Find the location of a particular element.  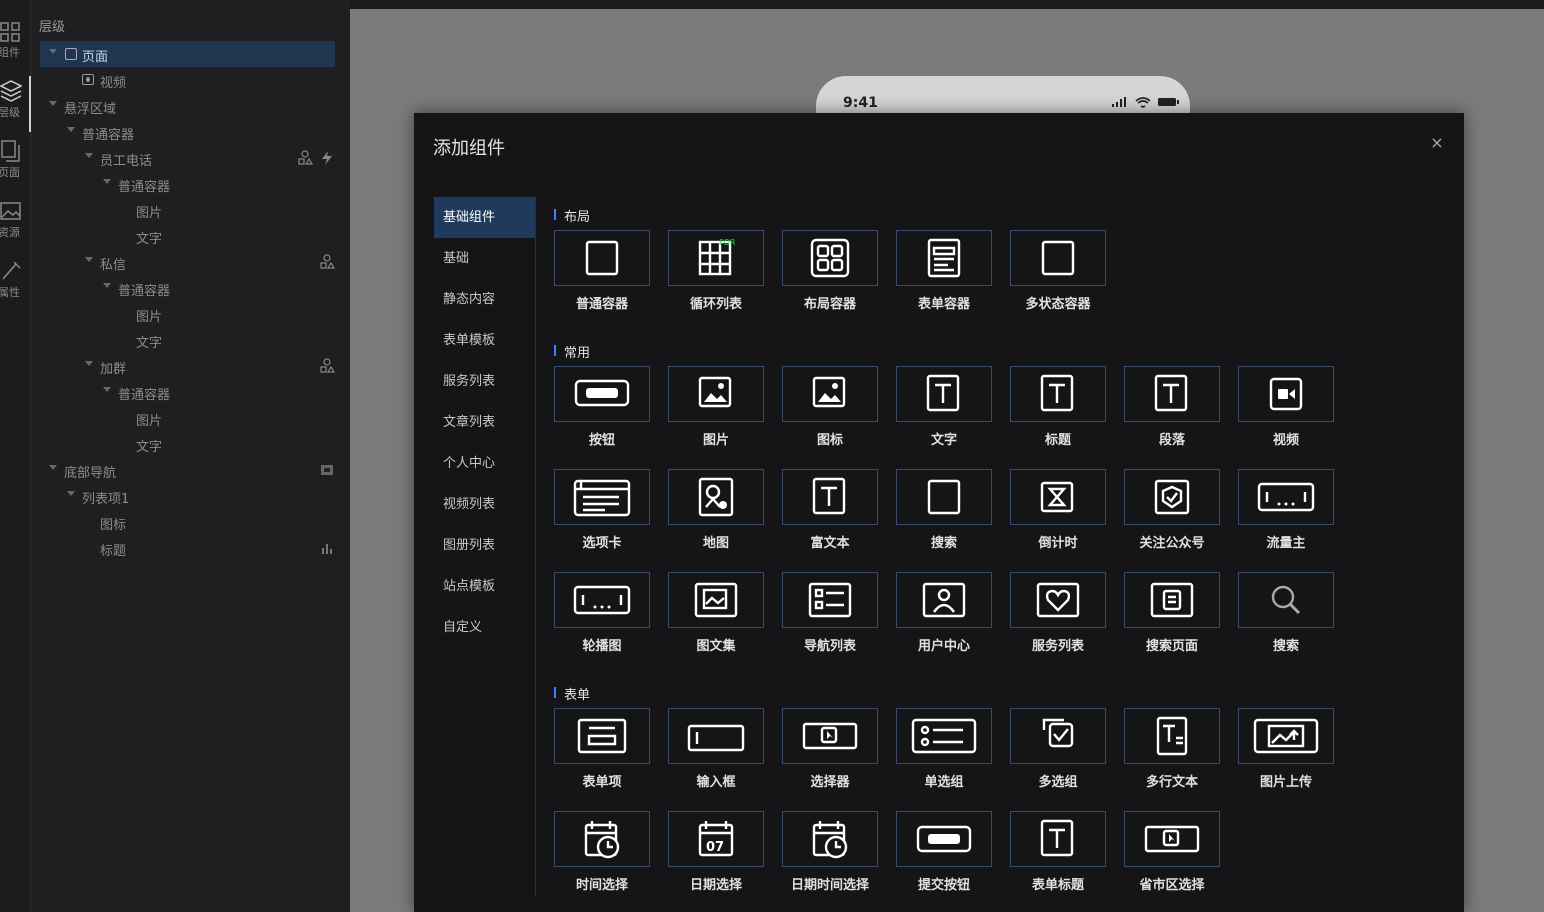

textarea-icon is located at coordinates (1172, 736).